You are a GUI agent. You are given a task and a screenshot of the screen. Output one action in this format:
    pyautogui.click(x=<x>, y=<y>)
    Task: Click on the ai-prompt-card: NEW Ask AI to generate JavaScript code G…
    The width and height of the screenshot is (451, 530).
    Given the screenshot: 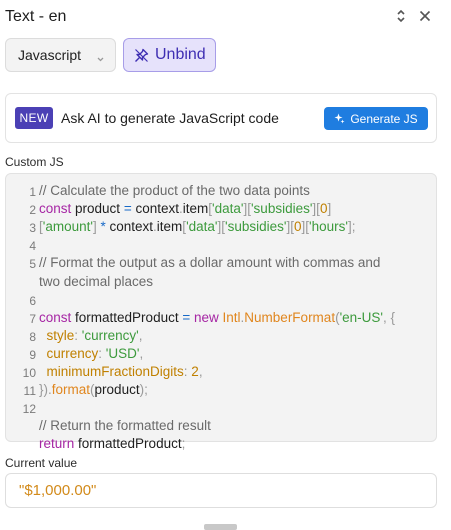 What is the action you would take?
    pyautogui.click(x=221, y=118)
    